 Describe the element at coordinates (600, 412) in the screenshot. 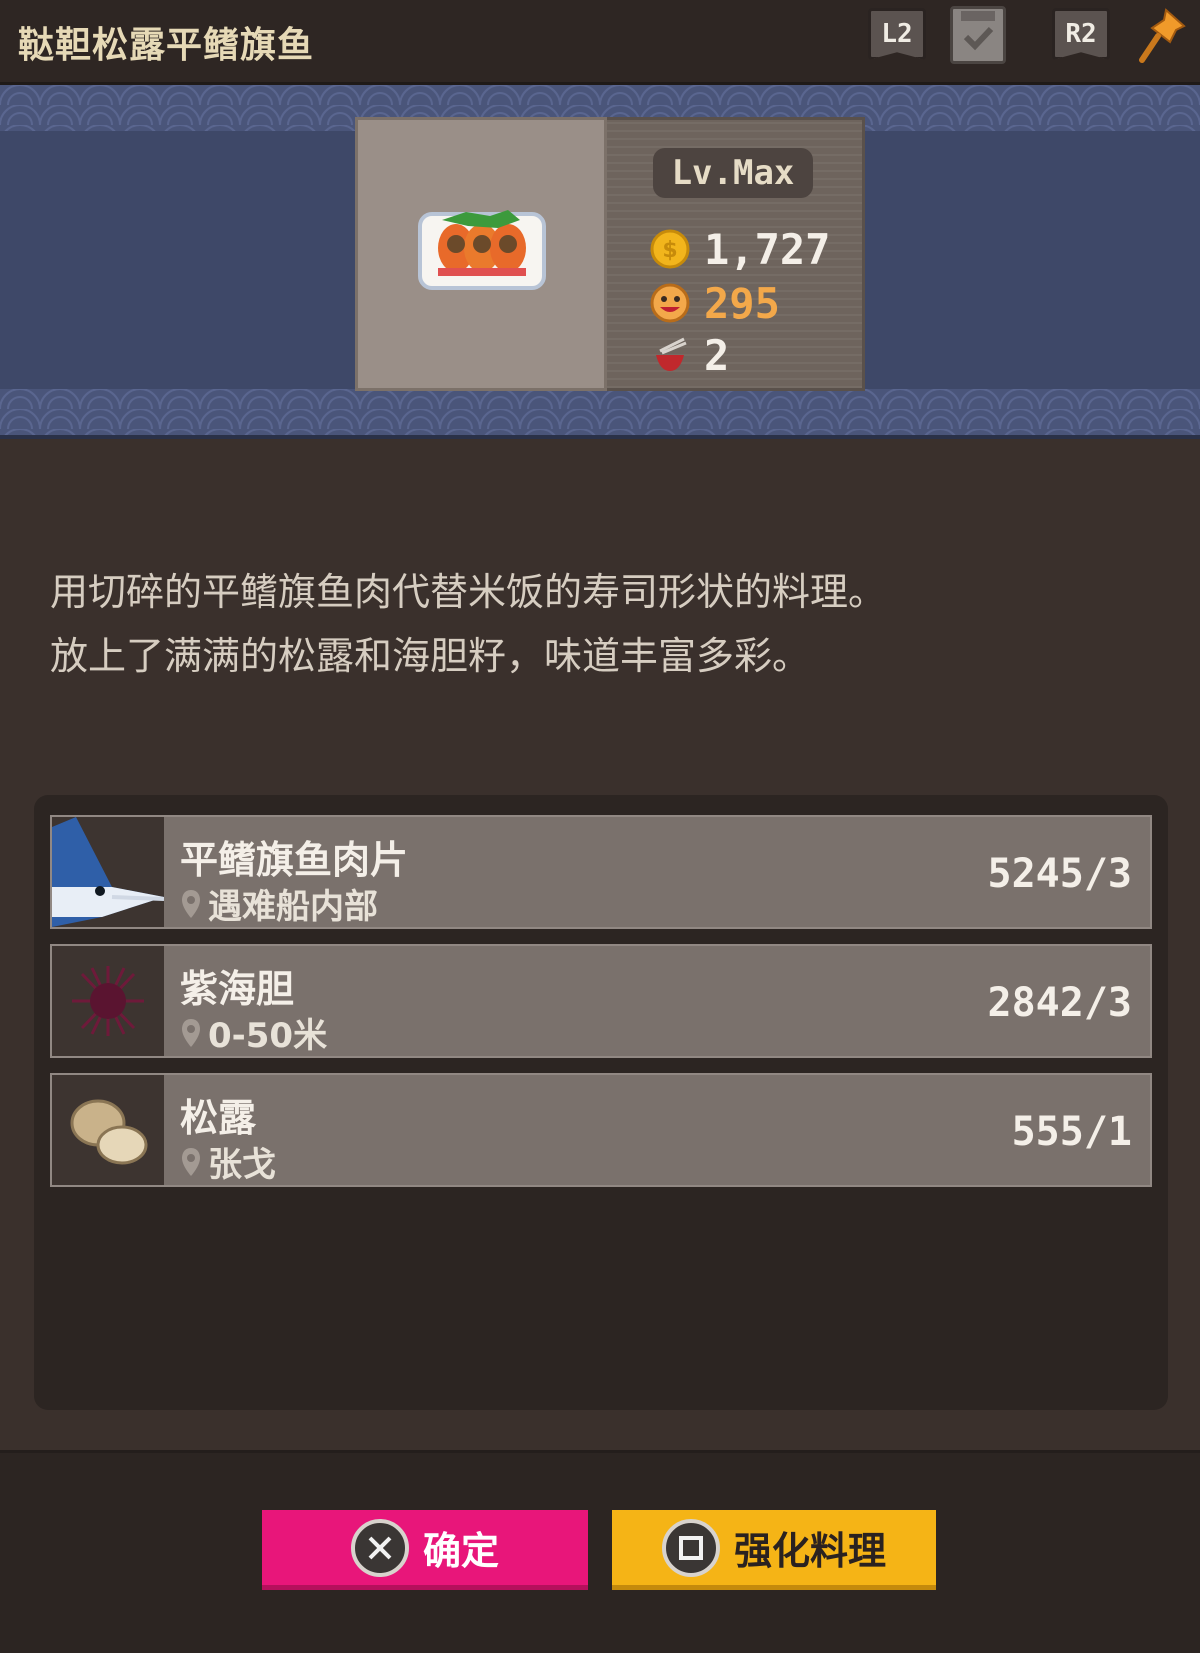

I see `wave-pattern-bottom` at that location.